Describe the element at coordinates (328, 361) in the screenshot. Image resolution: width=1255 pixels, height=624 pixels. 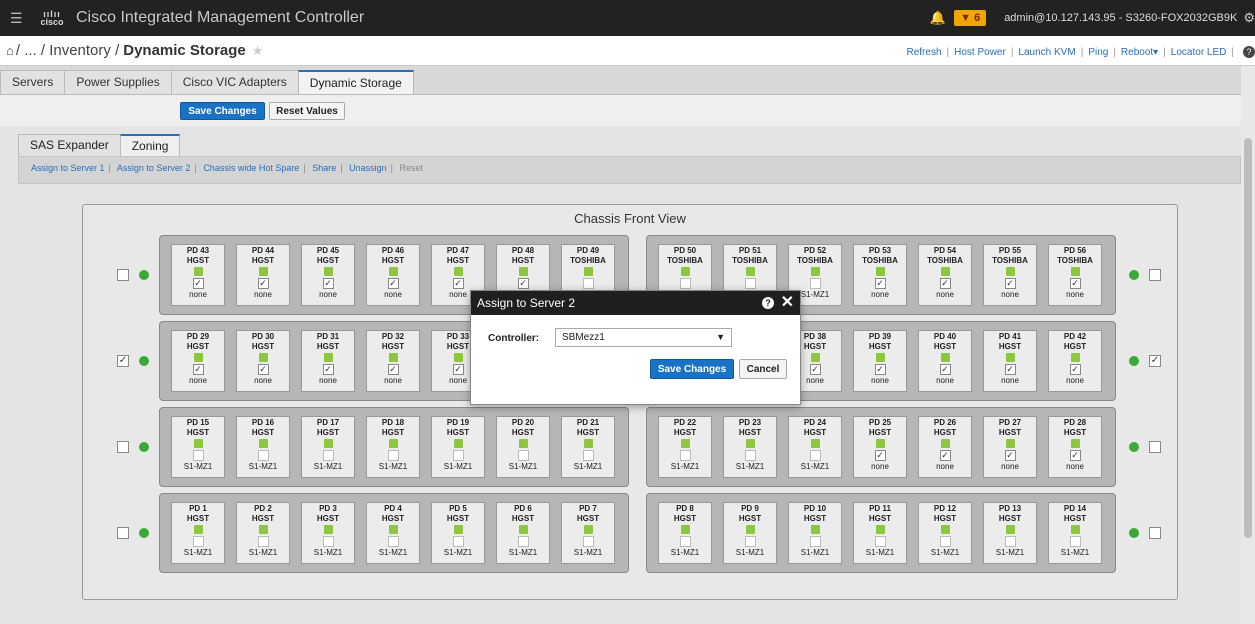
I see `disk-slot: PD 31 HGST ✓ none` at that location.